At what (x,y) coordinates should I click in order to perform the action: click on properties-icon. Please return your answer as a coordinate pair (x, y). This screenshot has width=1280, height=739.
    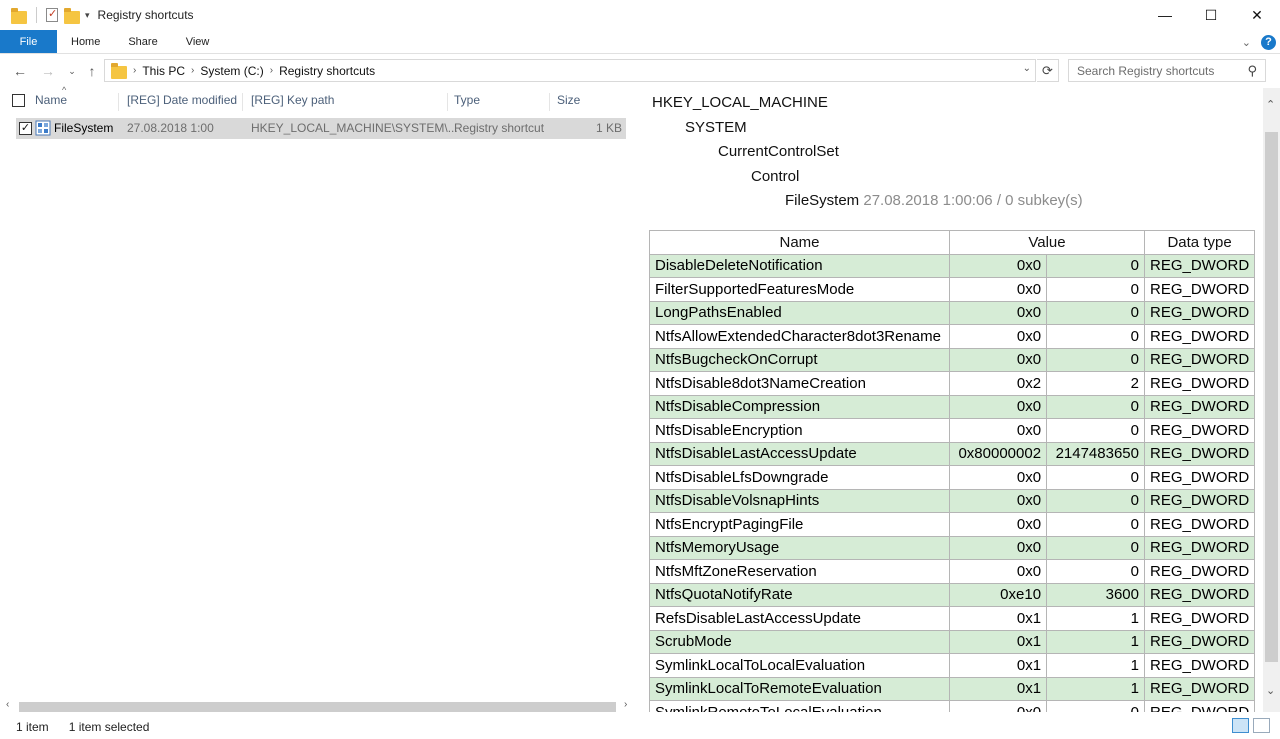
    Looking at the image, I should click on (52, 14).